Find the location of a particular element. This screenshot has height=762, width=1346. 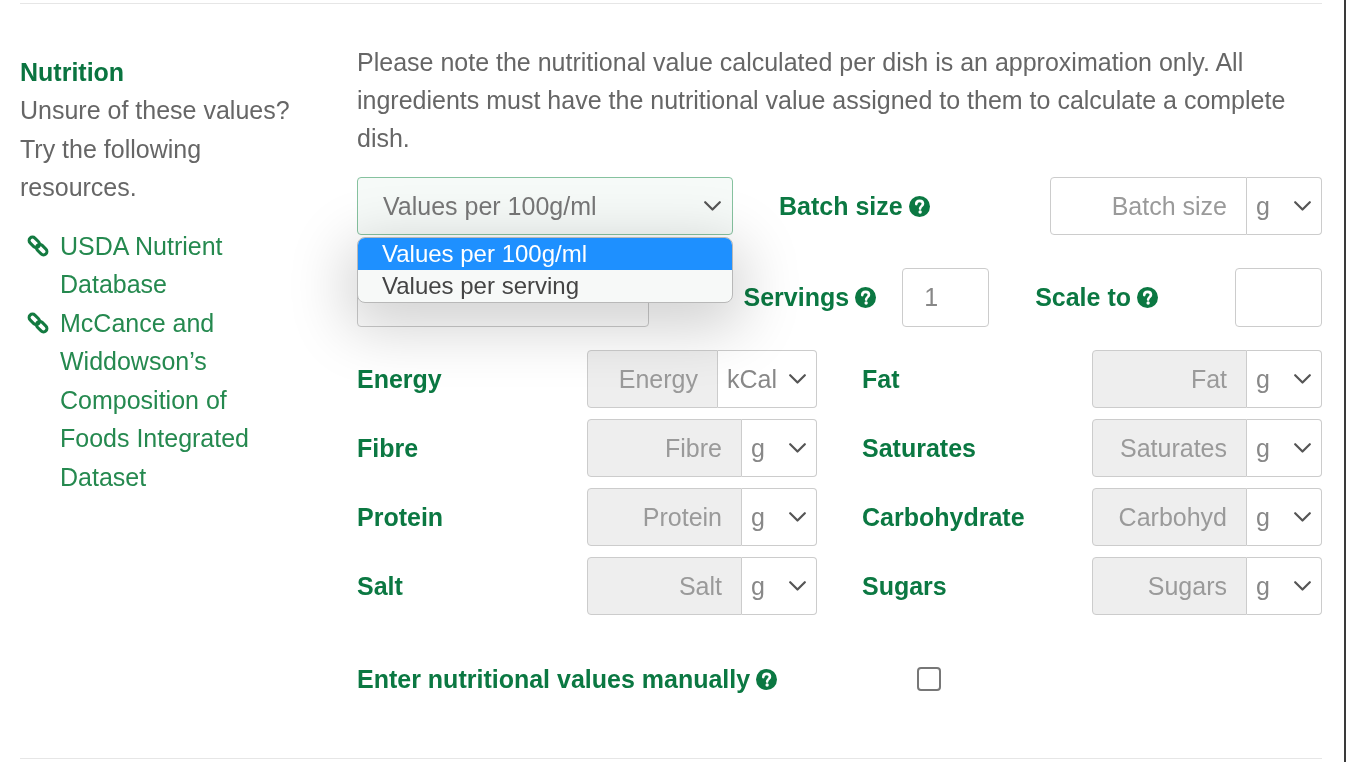

values-select: Values per 100g/ml is located at coordinates (545, 206).